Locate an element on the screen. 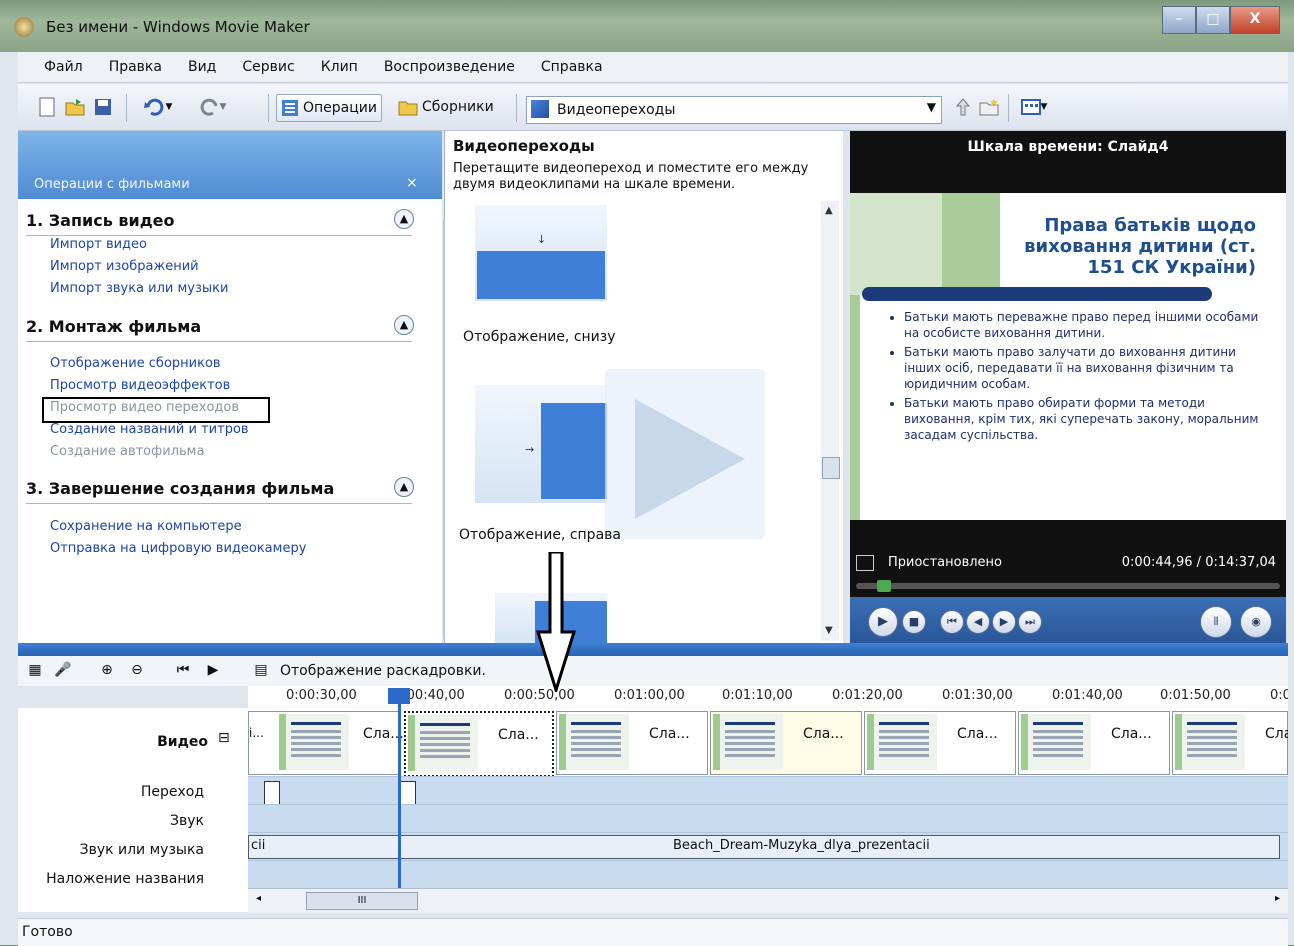 This screenshot has height=946, width=1294. folder-icon is located at coordinates (408, 108).